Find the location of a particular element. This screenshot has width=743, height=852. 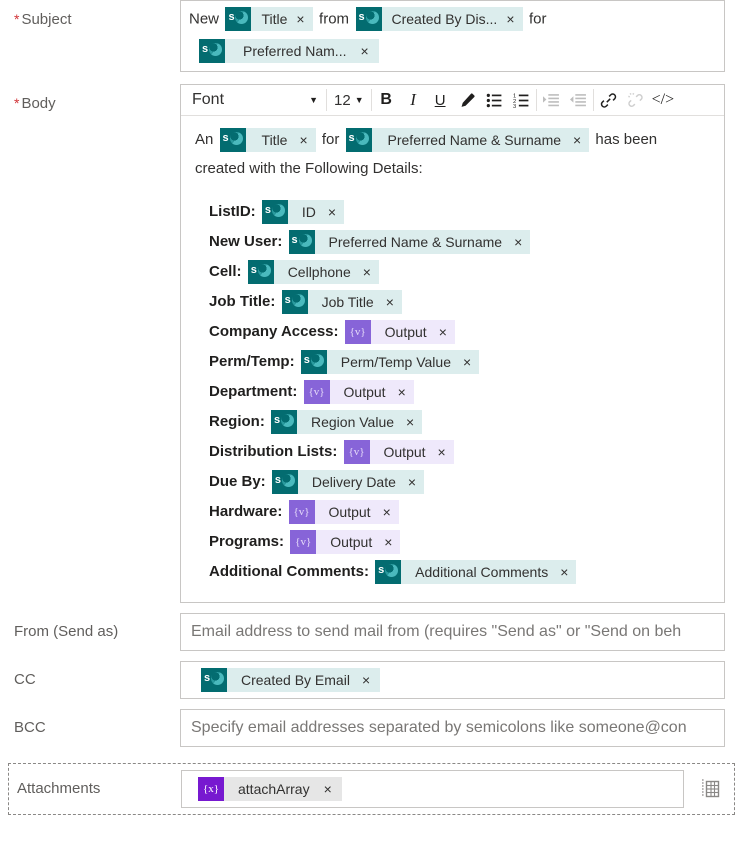

outdent-button is located at coordinates (578, 100).